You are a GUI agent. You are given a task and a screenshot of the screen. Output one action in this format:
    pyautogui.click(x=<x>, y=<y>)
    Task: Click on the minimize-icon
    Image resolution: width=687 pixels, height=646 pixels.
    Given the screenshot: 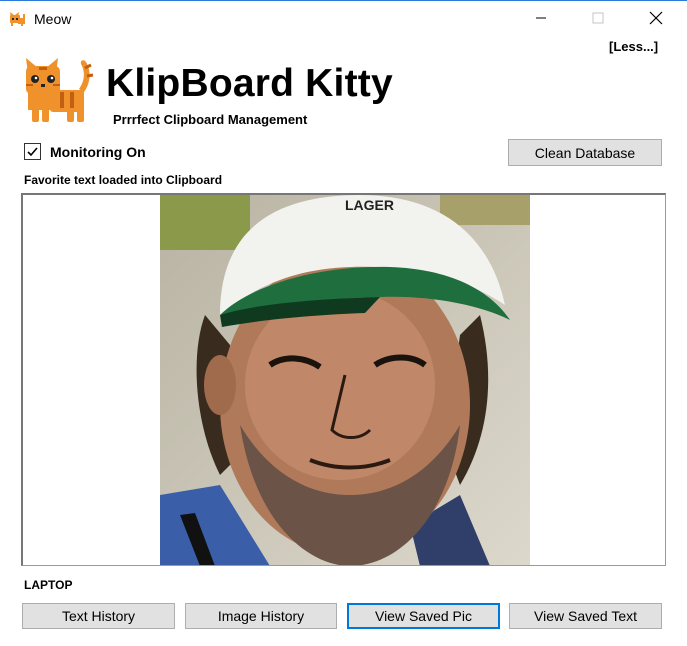 What is the action you would take?
    pyautogui.click(x=541, y=18)
    